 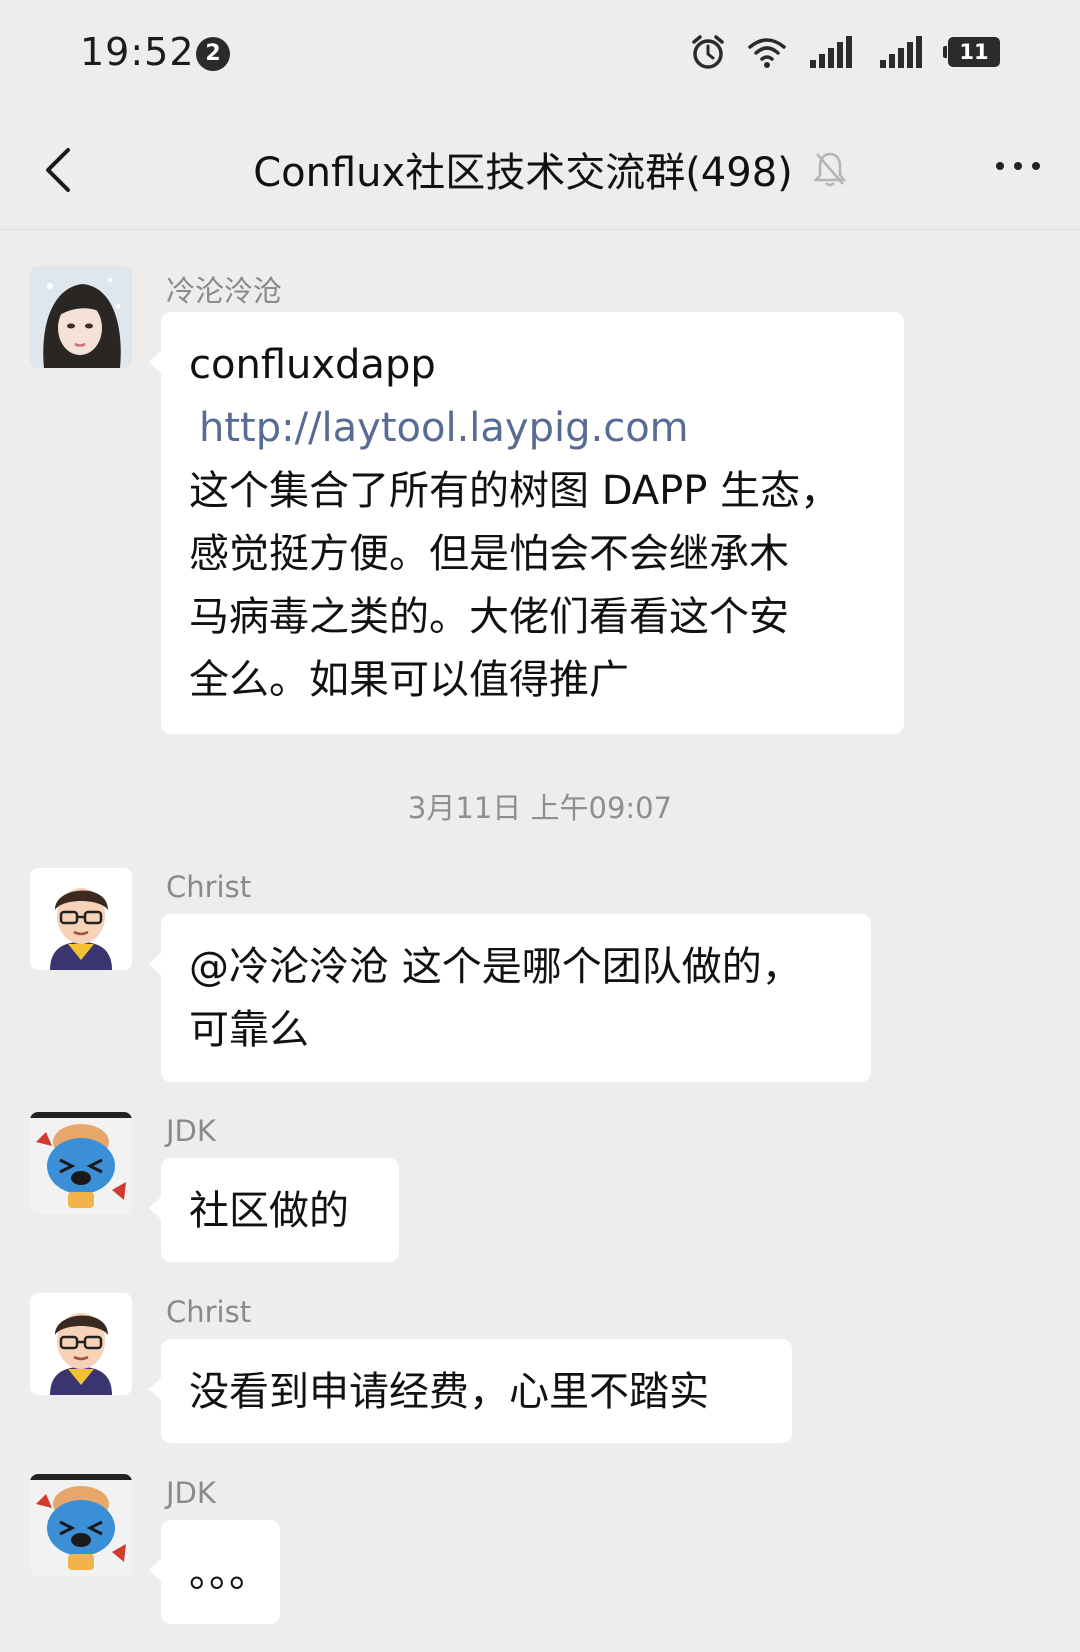 What do you see at coordinates (495, 967) in the screenshot?
I see `message-text: @冷沦泠沧 这个是哪个团队做的，` at bounding box center [495, 967].